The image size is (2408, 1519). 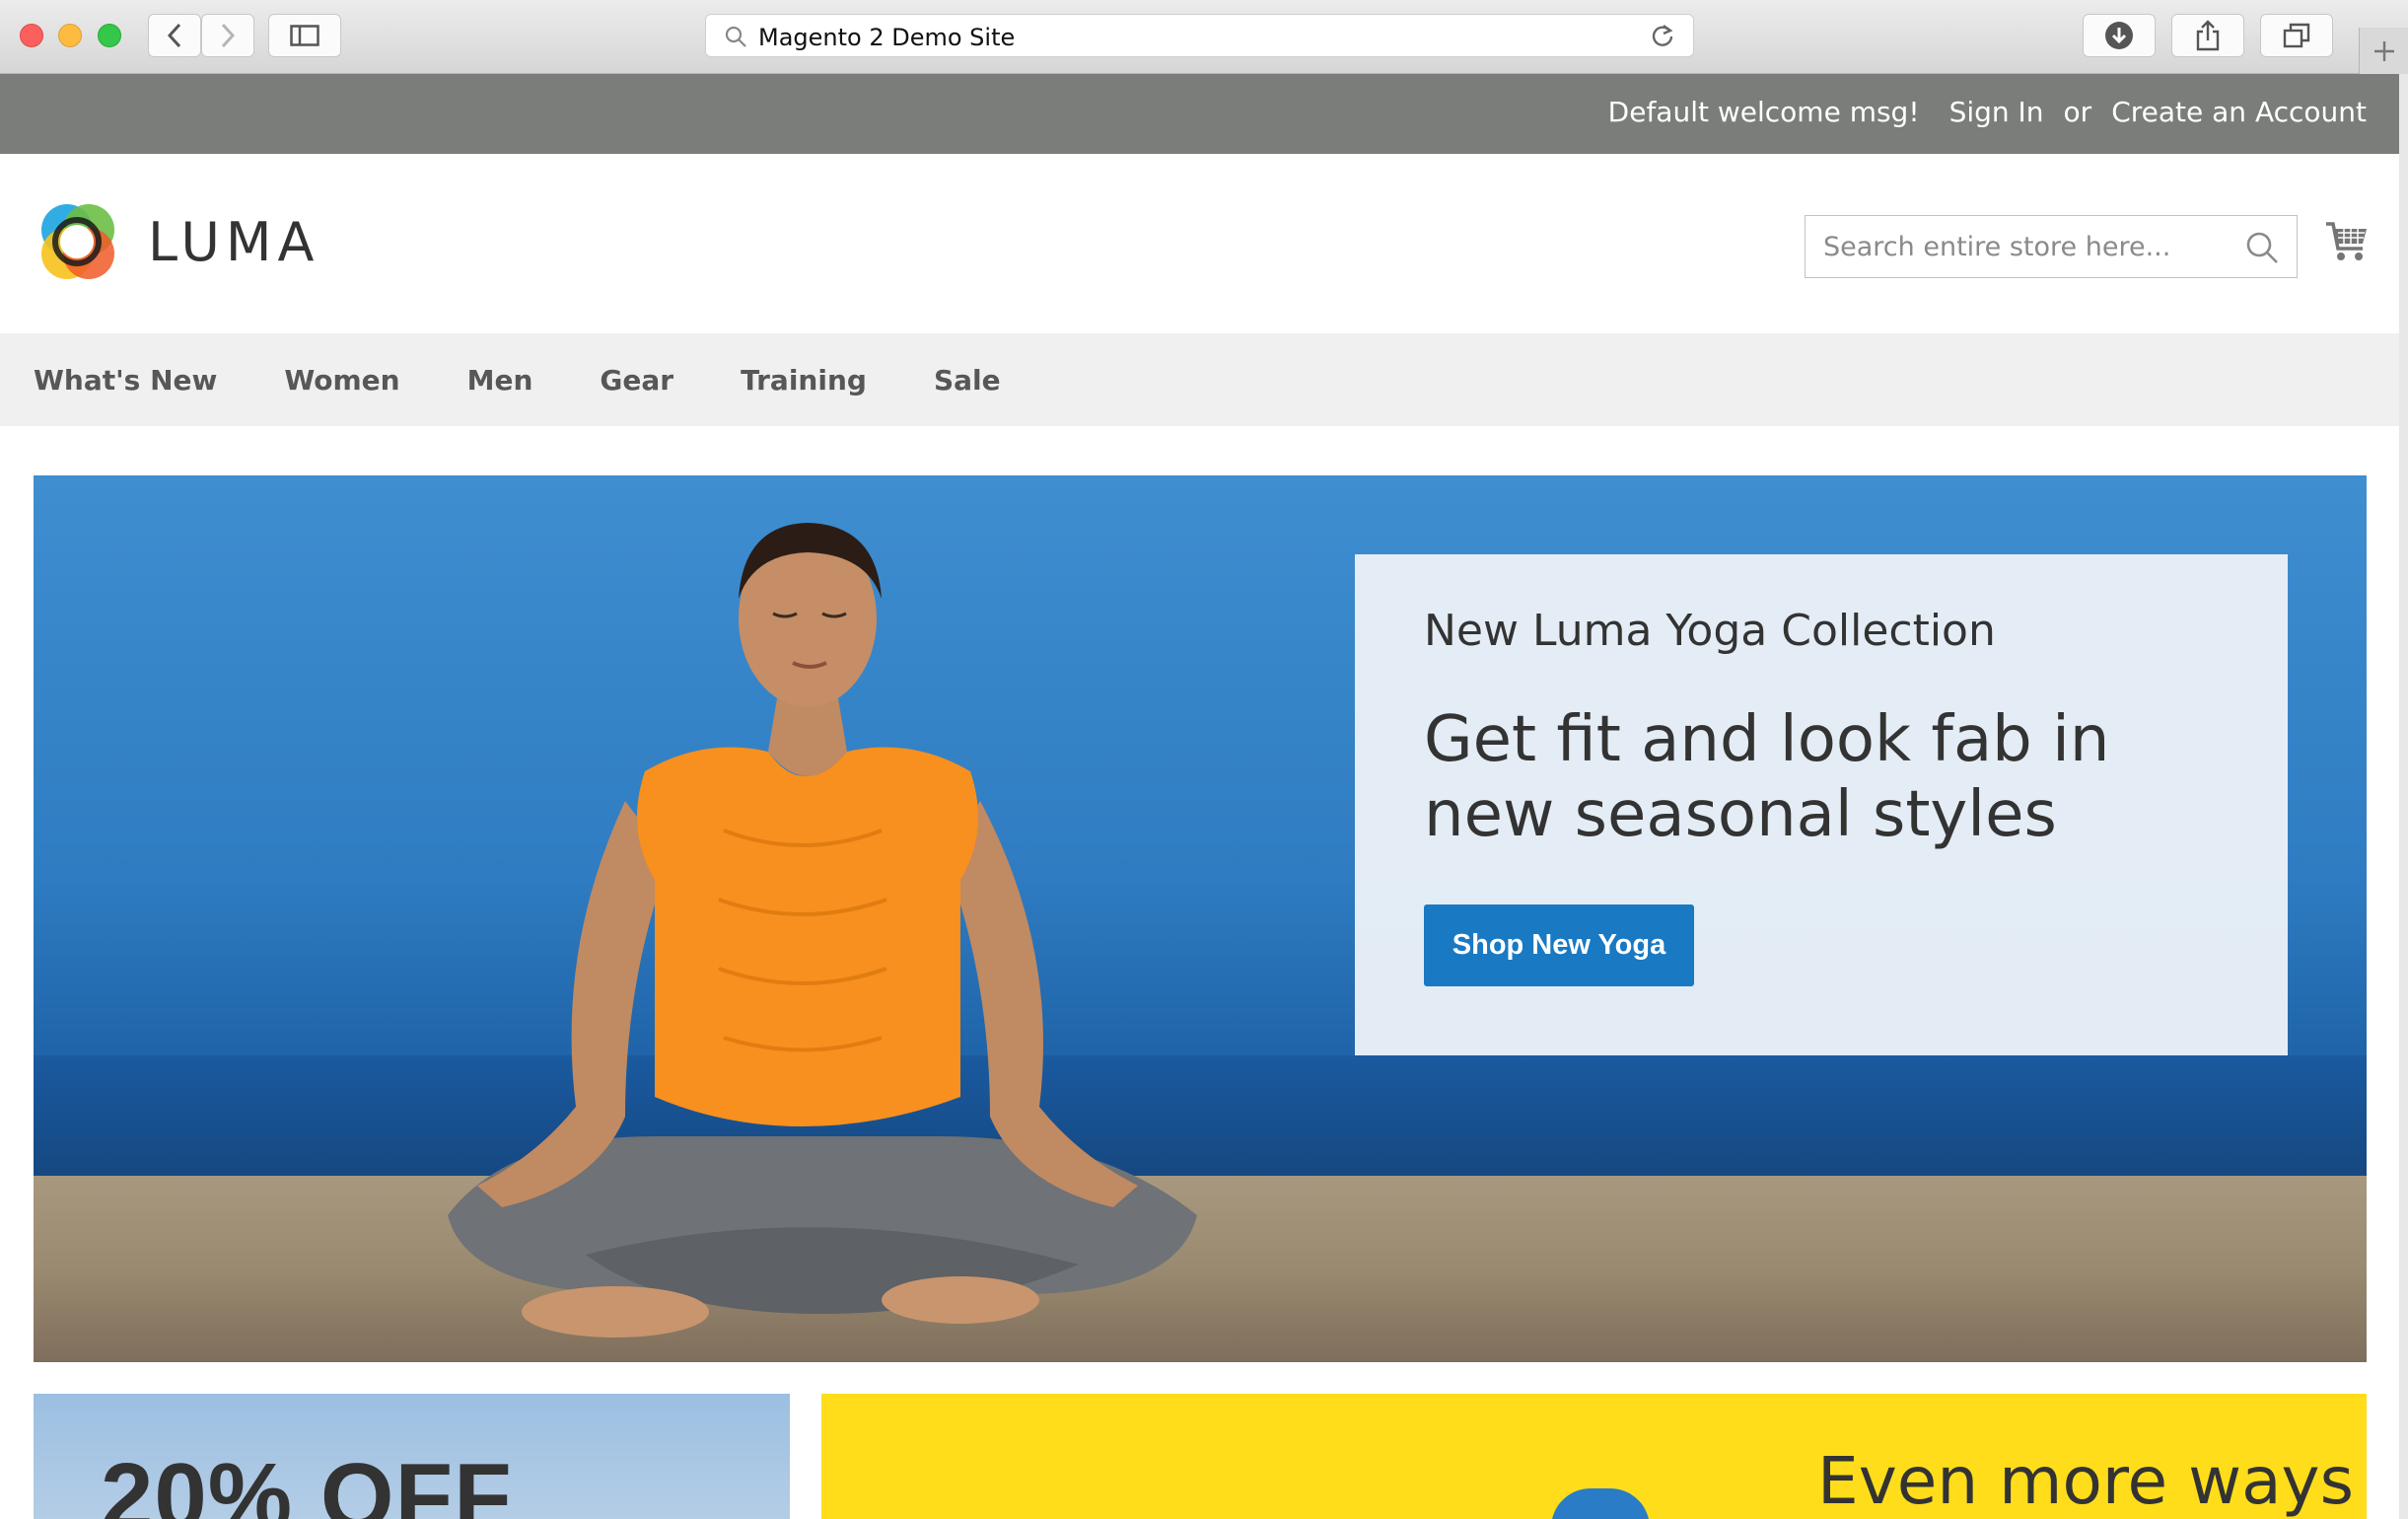 I want to click on minicart, so click(x=2347, y=244).